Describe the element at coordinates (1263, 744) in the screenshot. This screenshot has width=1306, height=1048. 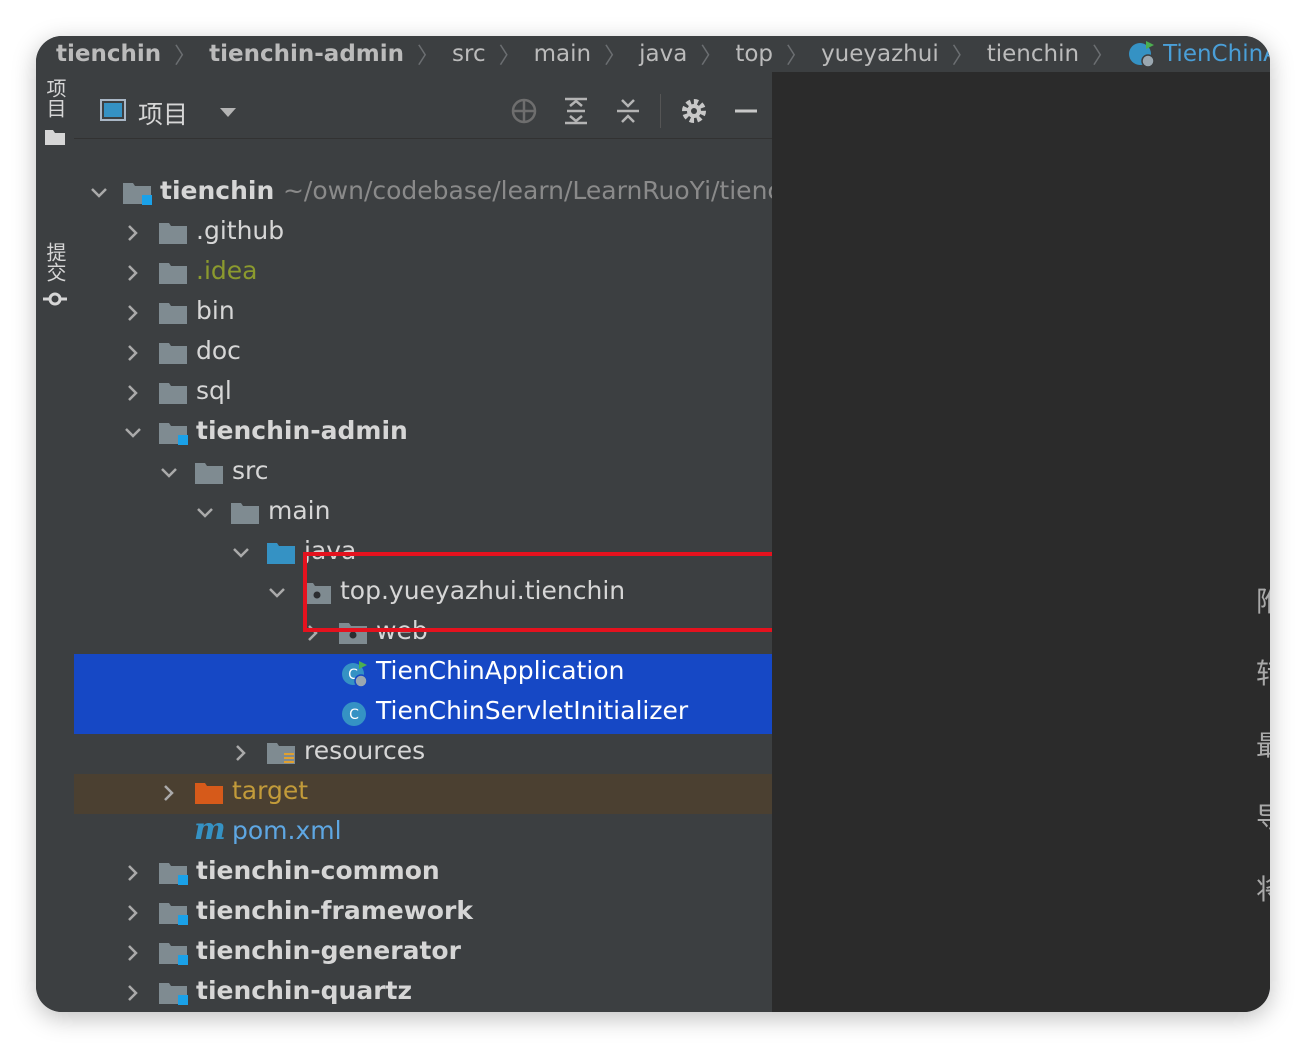
I see `editor-edge-text: 最` at that location.